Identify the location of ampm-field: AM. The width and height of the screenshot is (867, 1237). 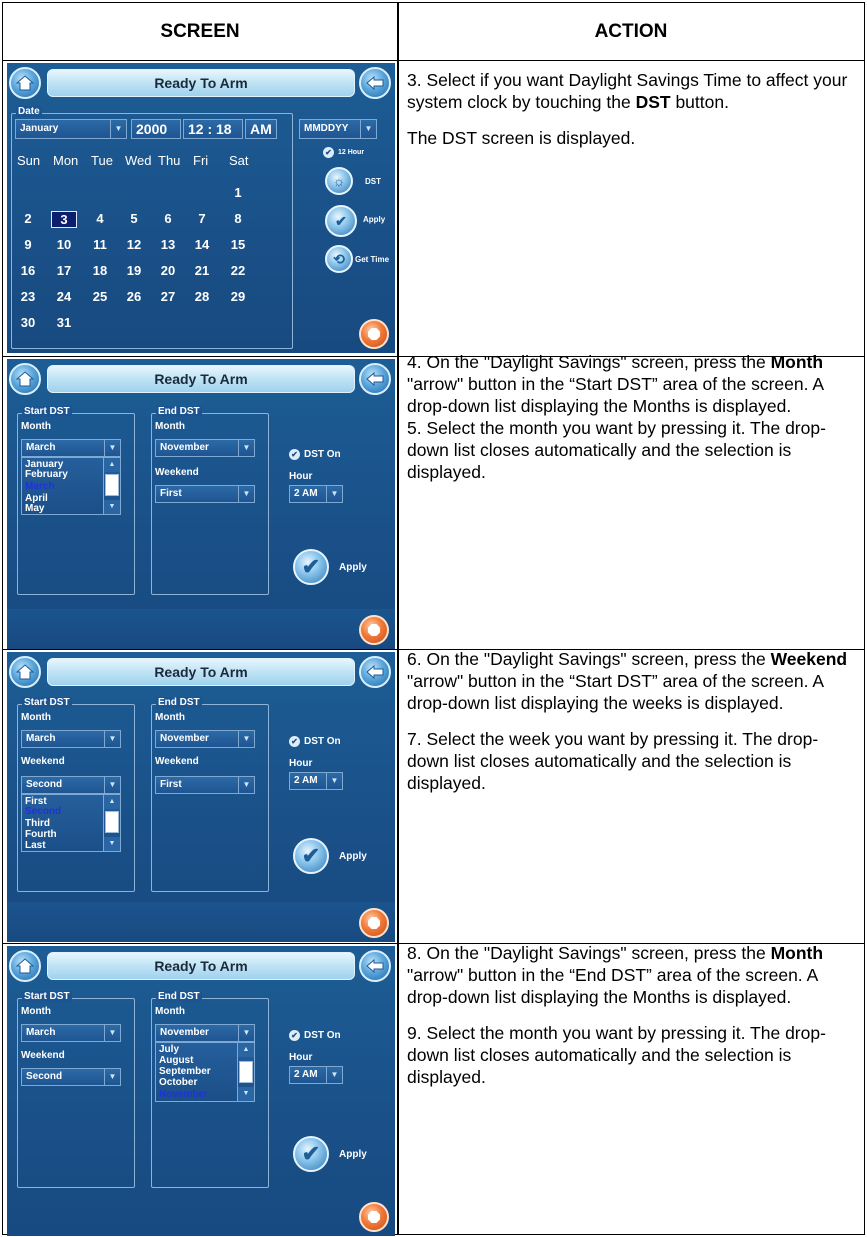
(261, 129).